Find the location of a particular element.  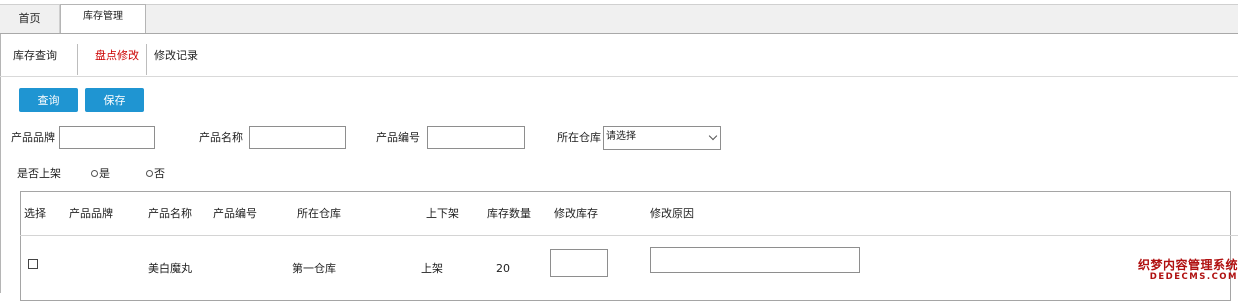

code-input is located at coordinates (476, 137).